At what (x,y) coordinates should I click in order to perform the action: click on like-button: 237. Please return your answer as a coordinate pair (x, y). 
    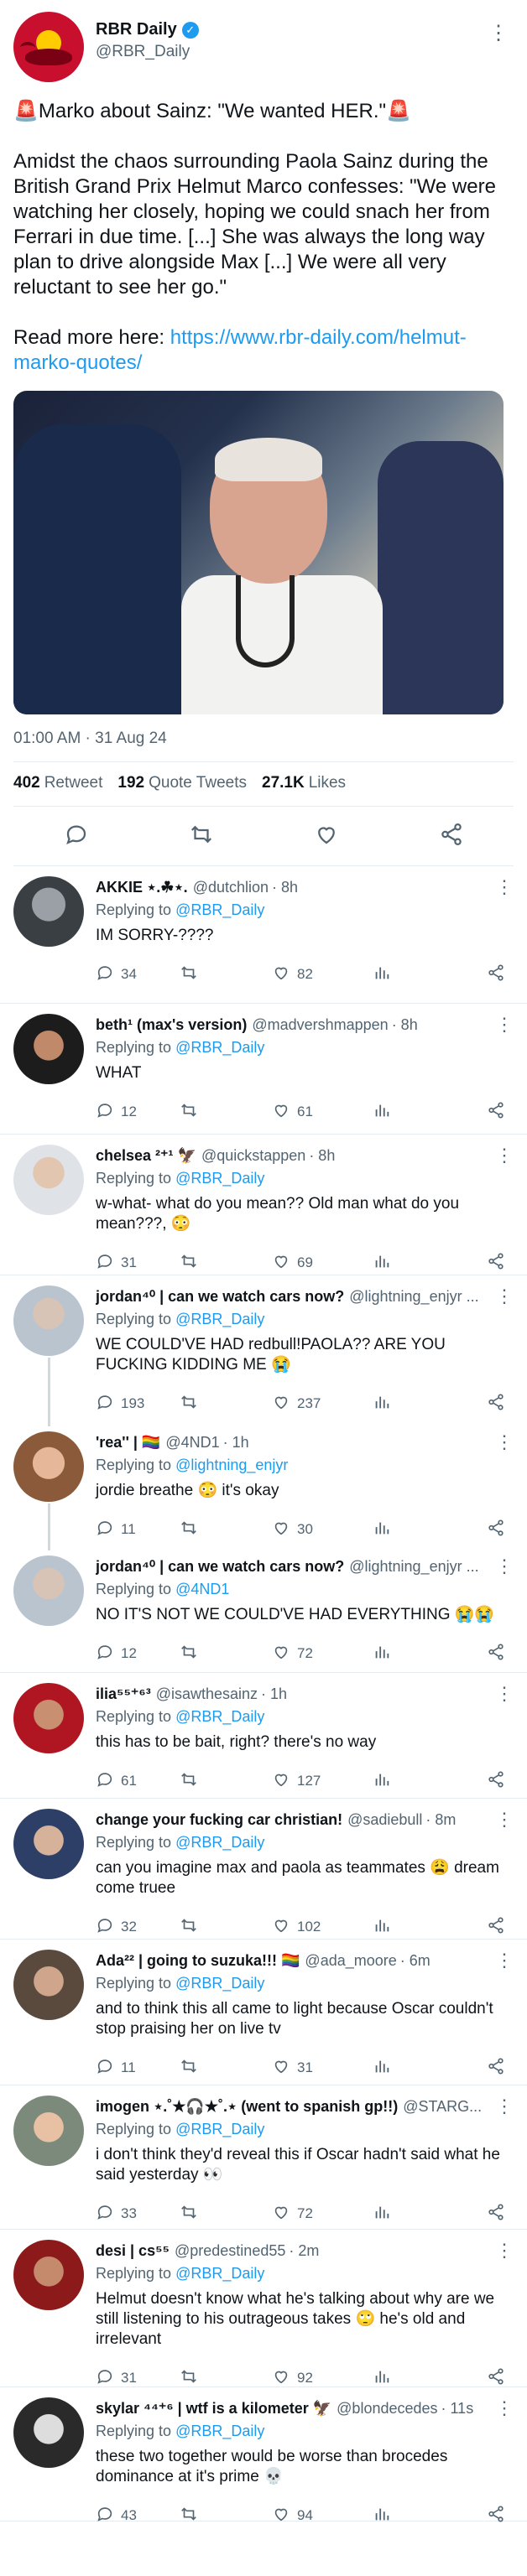
    Looking at the image, I should click on (322, 1404).